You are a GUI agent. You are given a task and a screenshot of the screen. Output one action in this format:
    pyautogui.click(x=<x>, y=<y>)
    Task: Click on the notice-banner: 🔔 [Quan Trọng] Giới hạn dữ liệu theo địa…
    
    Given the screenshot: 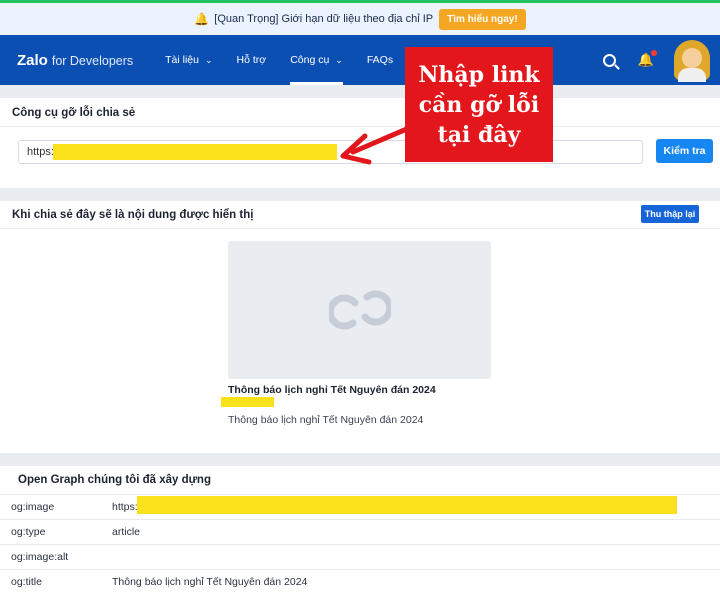 What is the action you would take?
    pyautogui.click(x=360, y=19)
    